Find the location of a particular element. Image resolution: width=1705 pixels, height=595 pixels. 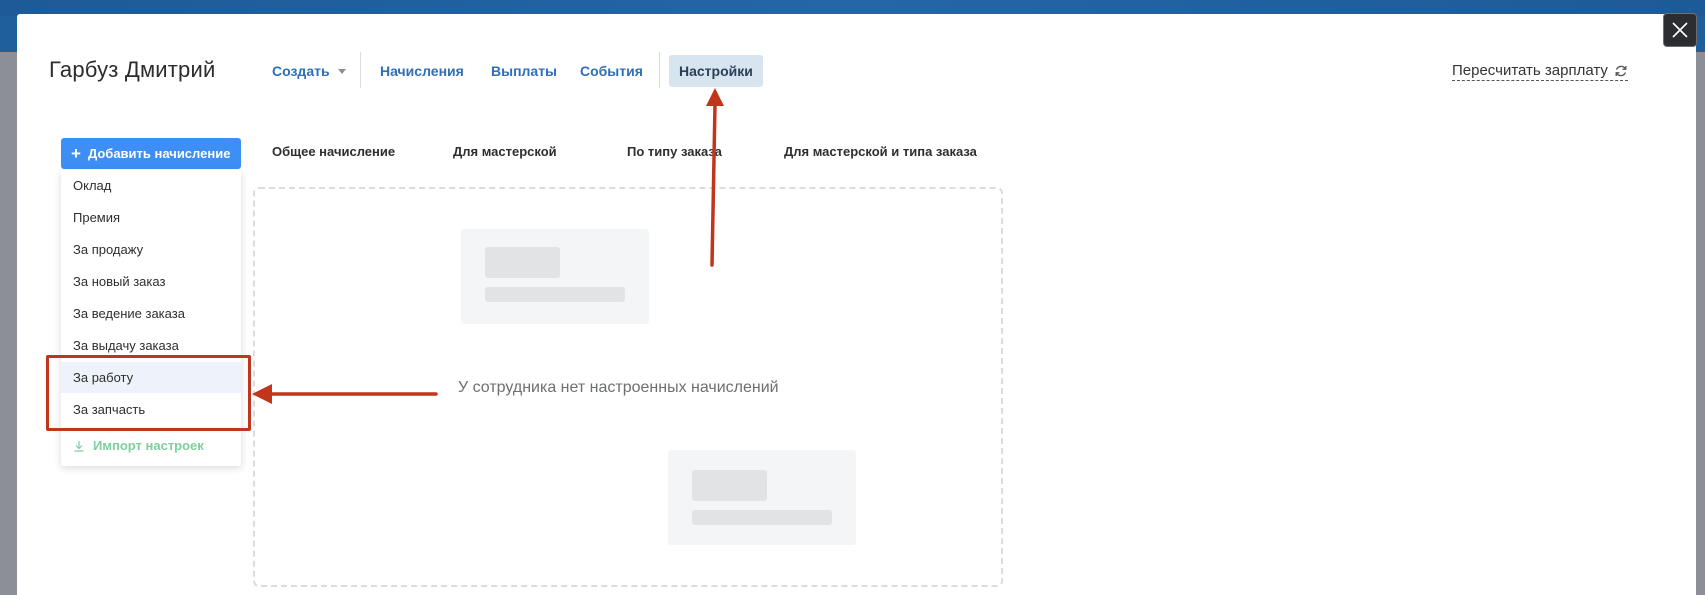

import-settings-link: Импорт настроек is located at coordinates (138, 445).